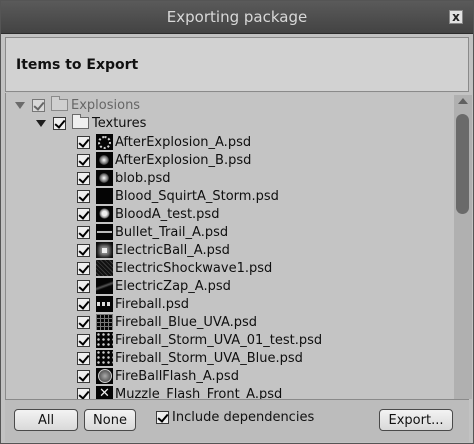 Image resolution: width=474 pixels, height=444 pixels. What do you see at coordinates (104, 268) in the screenshot?
I see `noise-thumb-icon` at bounding box center [104, 268].